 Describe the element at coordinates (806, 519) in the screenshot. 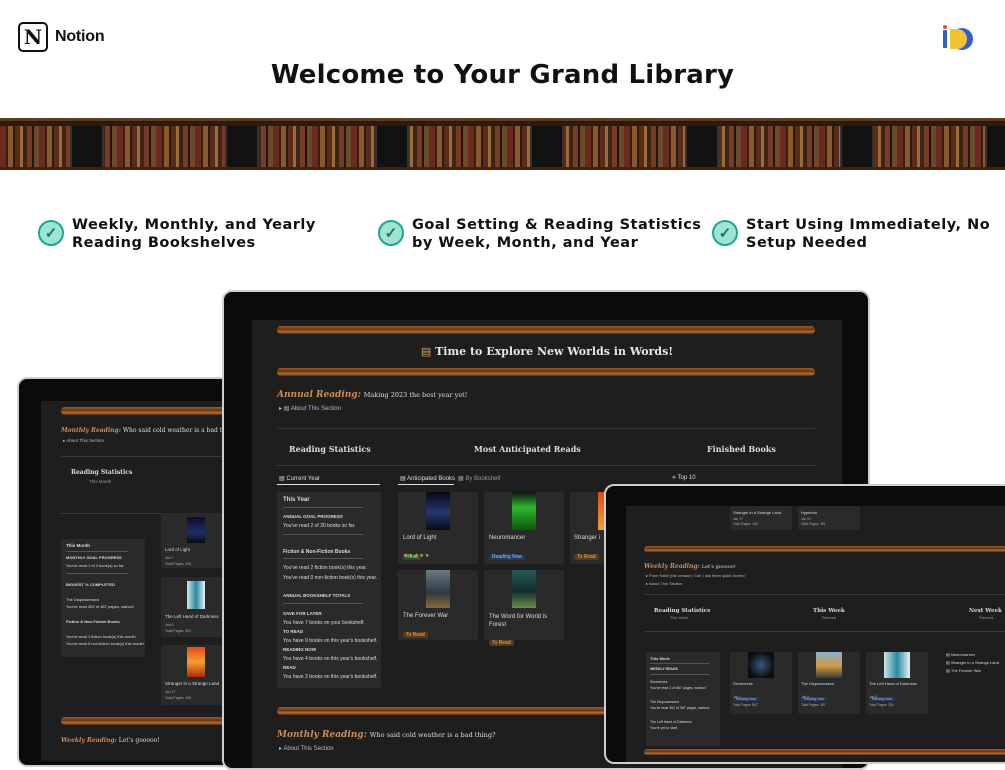

I see `book-meta: Jan 21` at that location.